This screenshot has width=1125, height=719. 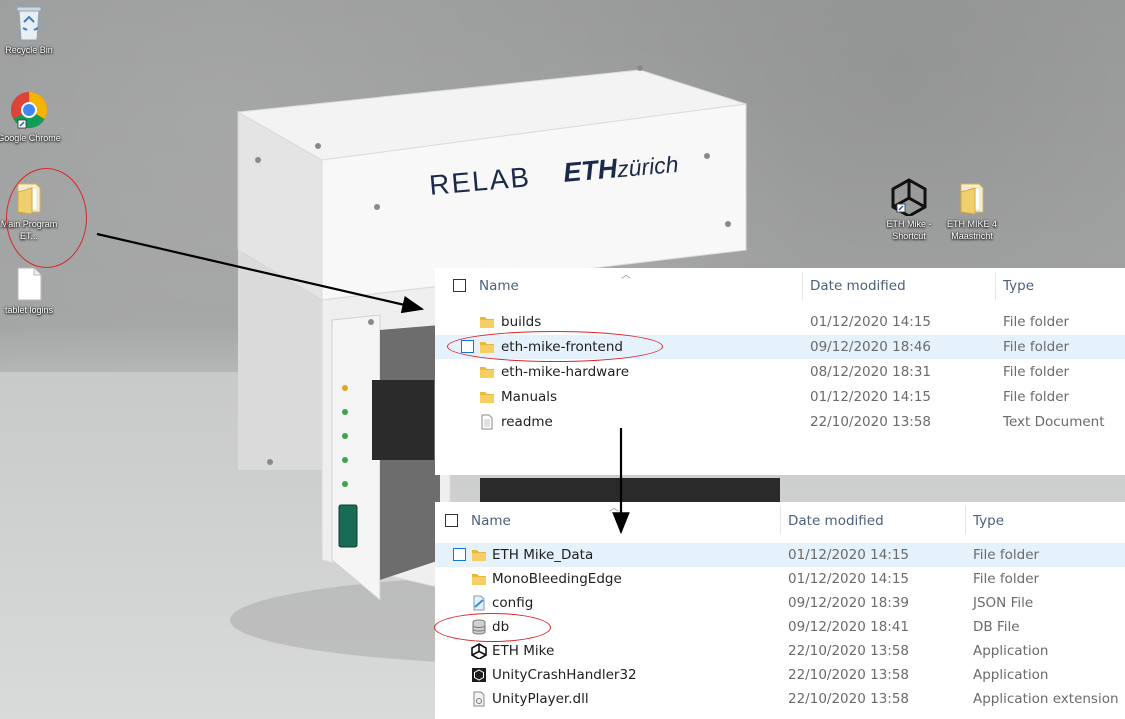 What do you see at coordinates (29, 50) in the screenshot?
I see `desktop-icon-label: Recycle Bin` at bounding box center [29, 50].